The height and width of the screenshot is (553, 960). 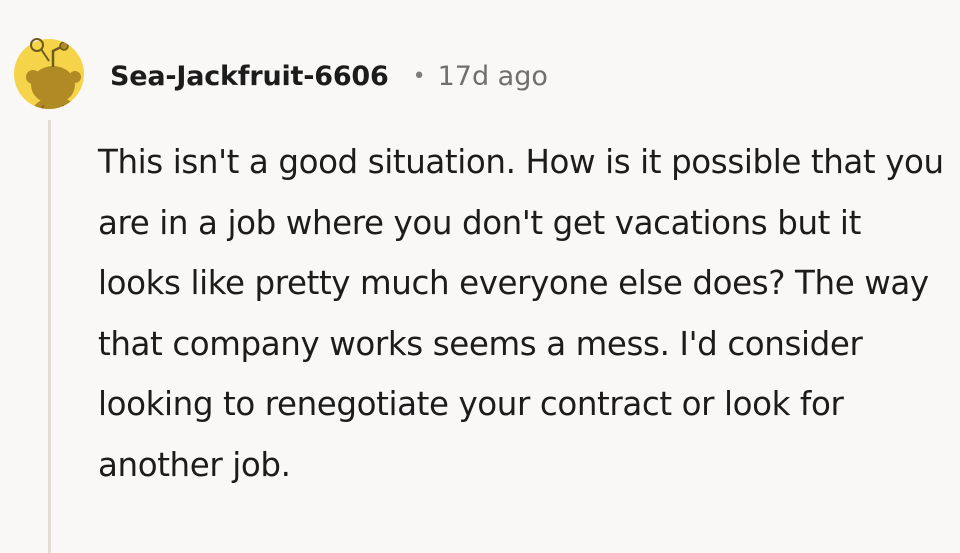 What do you see at coordinates (49, 336) in the screenshot?
I see `thread-line` at bounding box center [49, 336].